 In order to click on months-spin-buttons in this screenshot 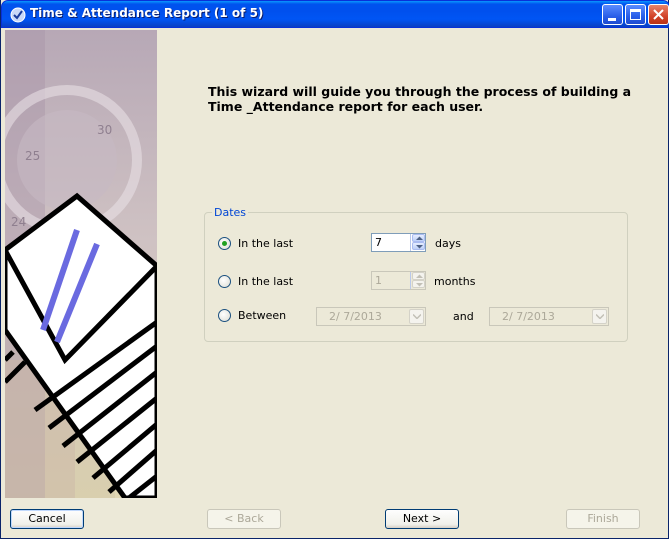, I will do `click(417, 280)`.